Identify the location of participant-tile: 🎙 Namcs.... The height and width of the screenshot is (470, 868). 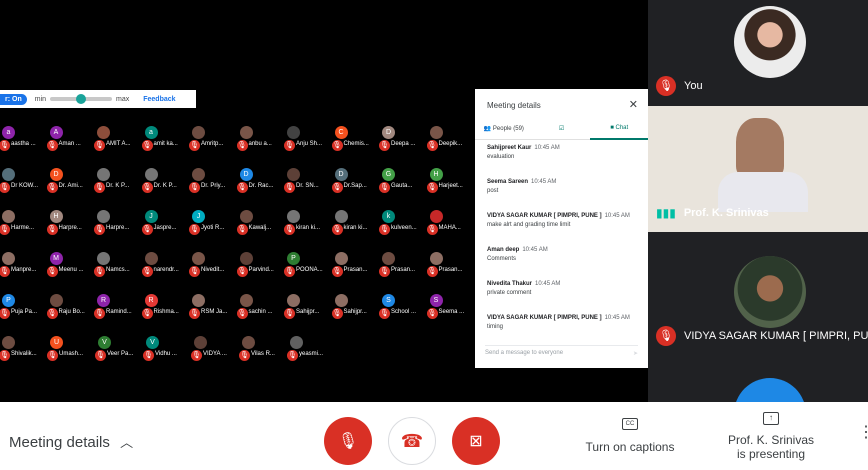
(118, 267).